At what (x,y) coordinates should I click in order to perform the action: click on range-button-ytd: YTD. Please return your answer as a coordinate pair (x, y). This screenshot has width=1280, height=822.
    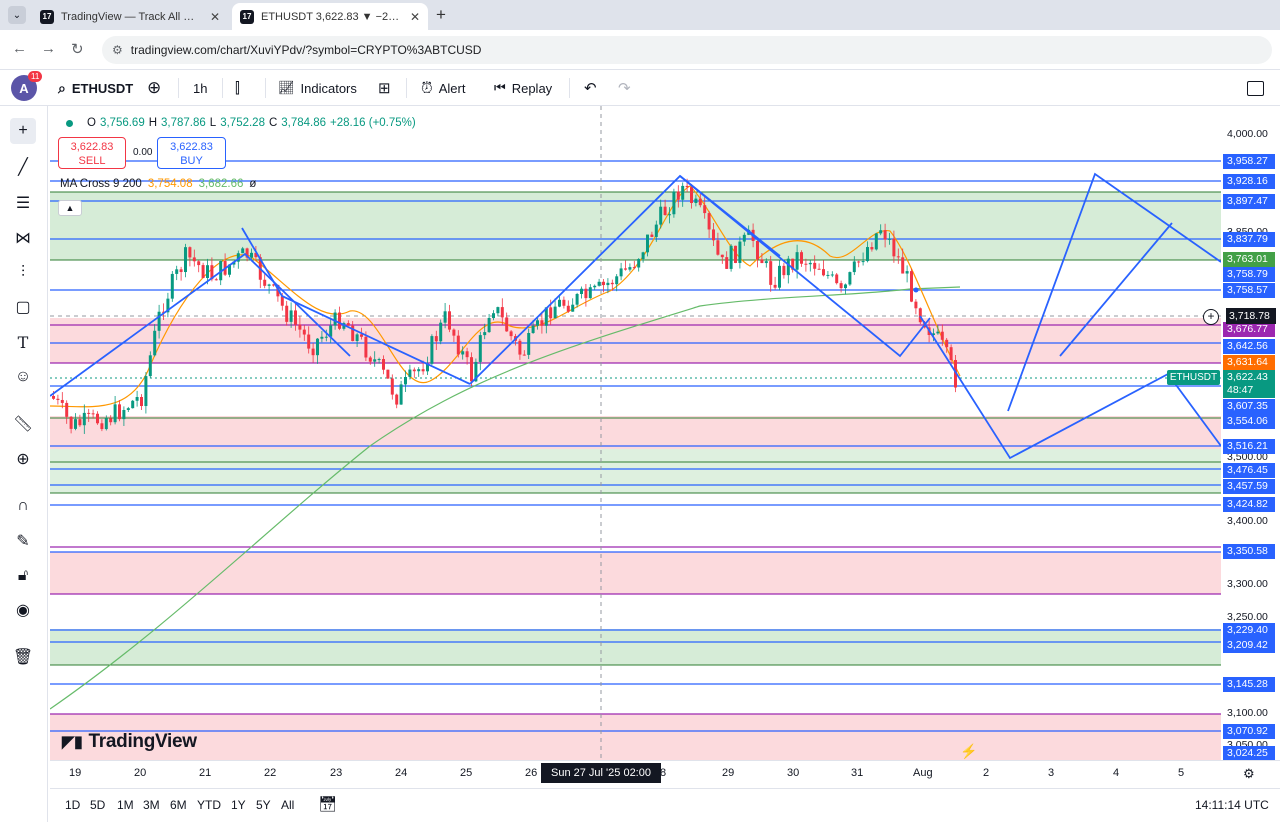
    Looking at the image, I should click on (209, 805).